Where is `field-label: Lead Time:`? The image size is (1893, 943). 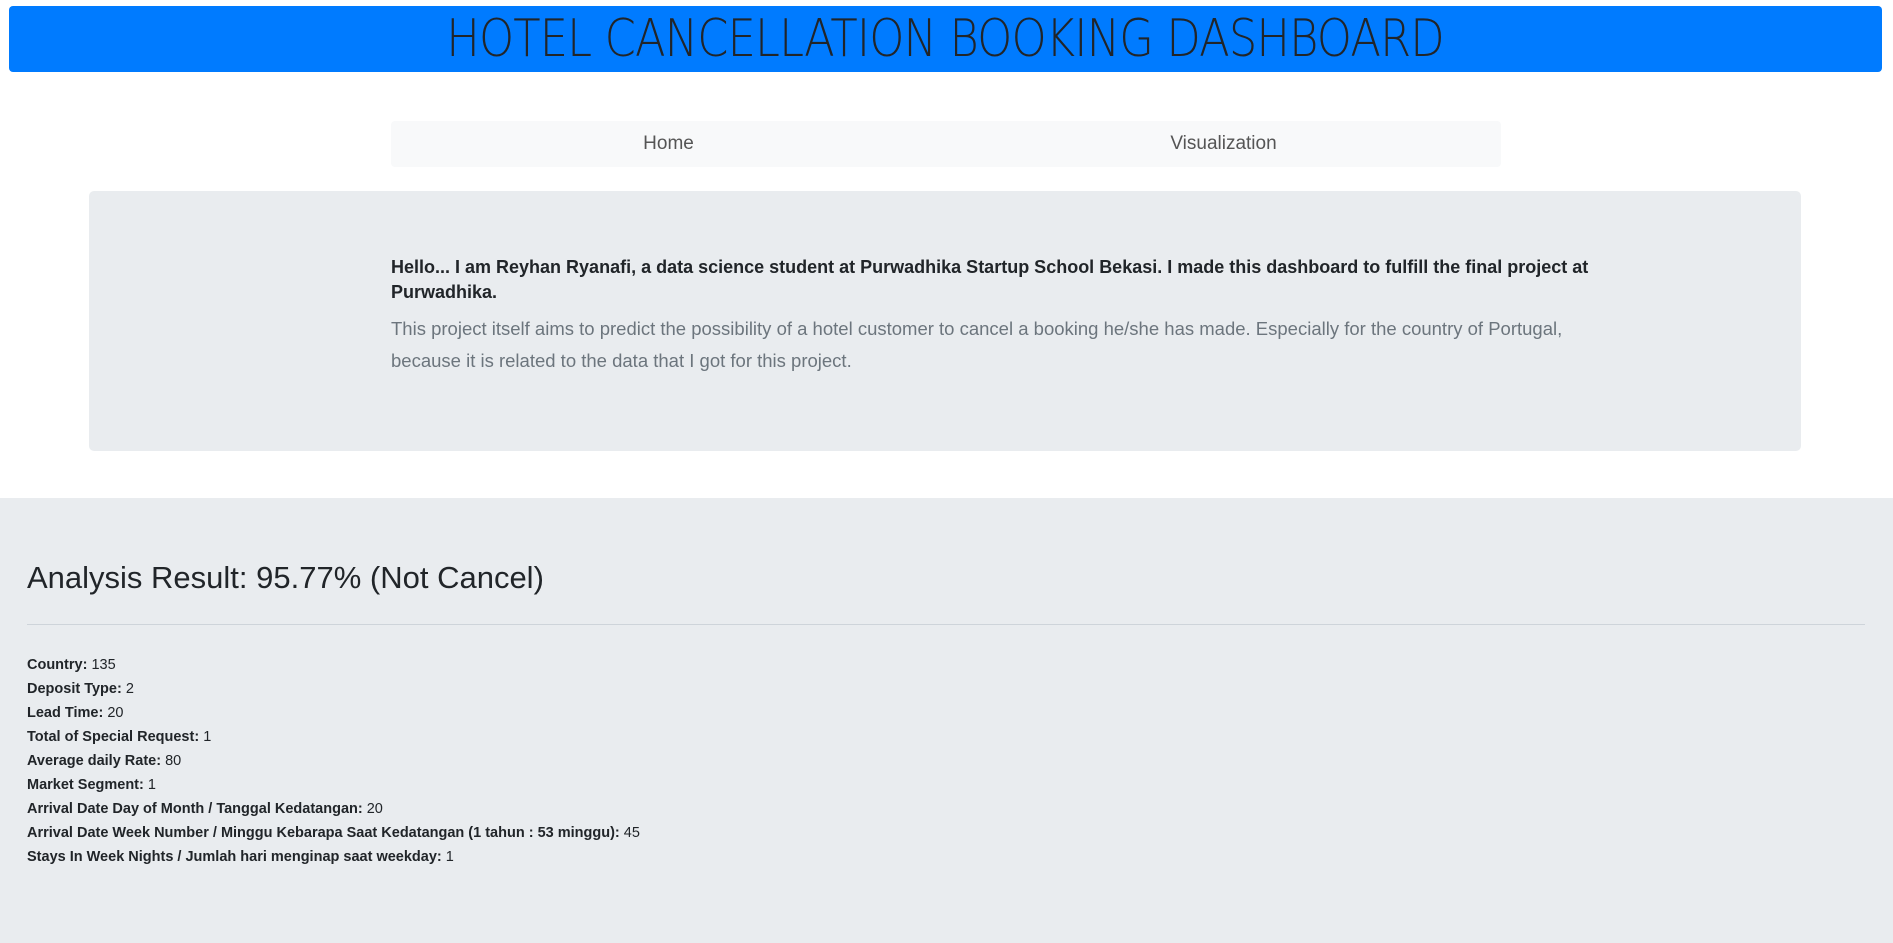
field-label: Lead Time: is located at coordinates (65, 713).